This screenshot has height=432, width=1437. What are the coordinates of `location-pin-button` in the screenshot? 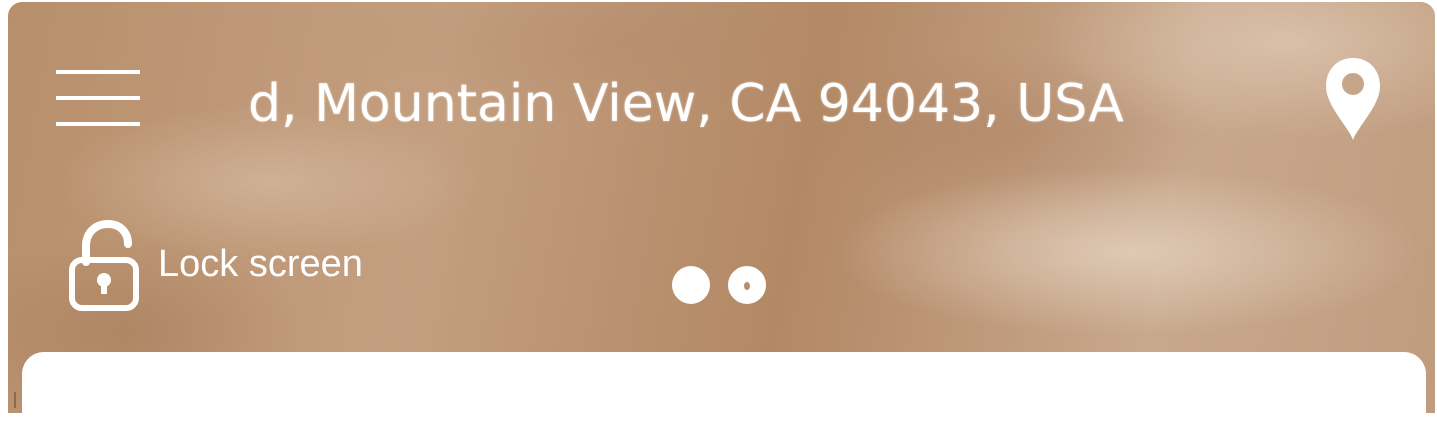 It's located at (1353, 99).